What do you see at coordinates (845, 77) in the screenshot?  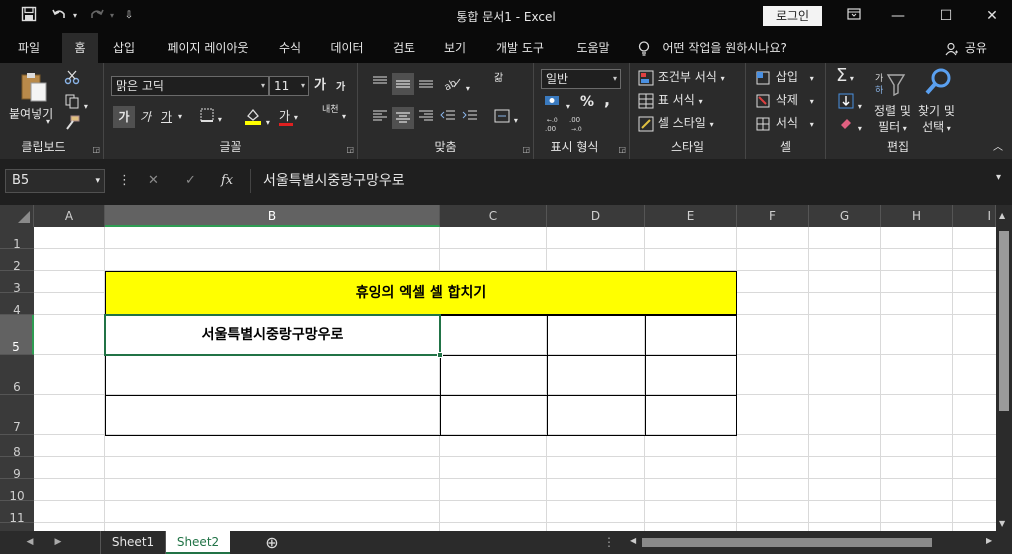 I see `autosum-icon: Σ ▾` at bounding box center [845, 77].